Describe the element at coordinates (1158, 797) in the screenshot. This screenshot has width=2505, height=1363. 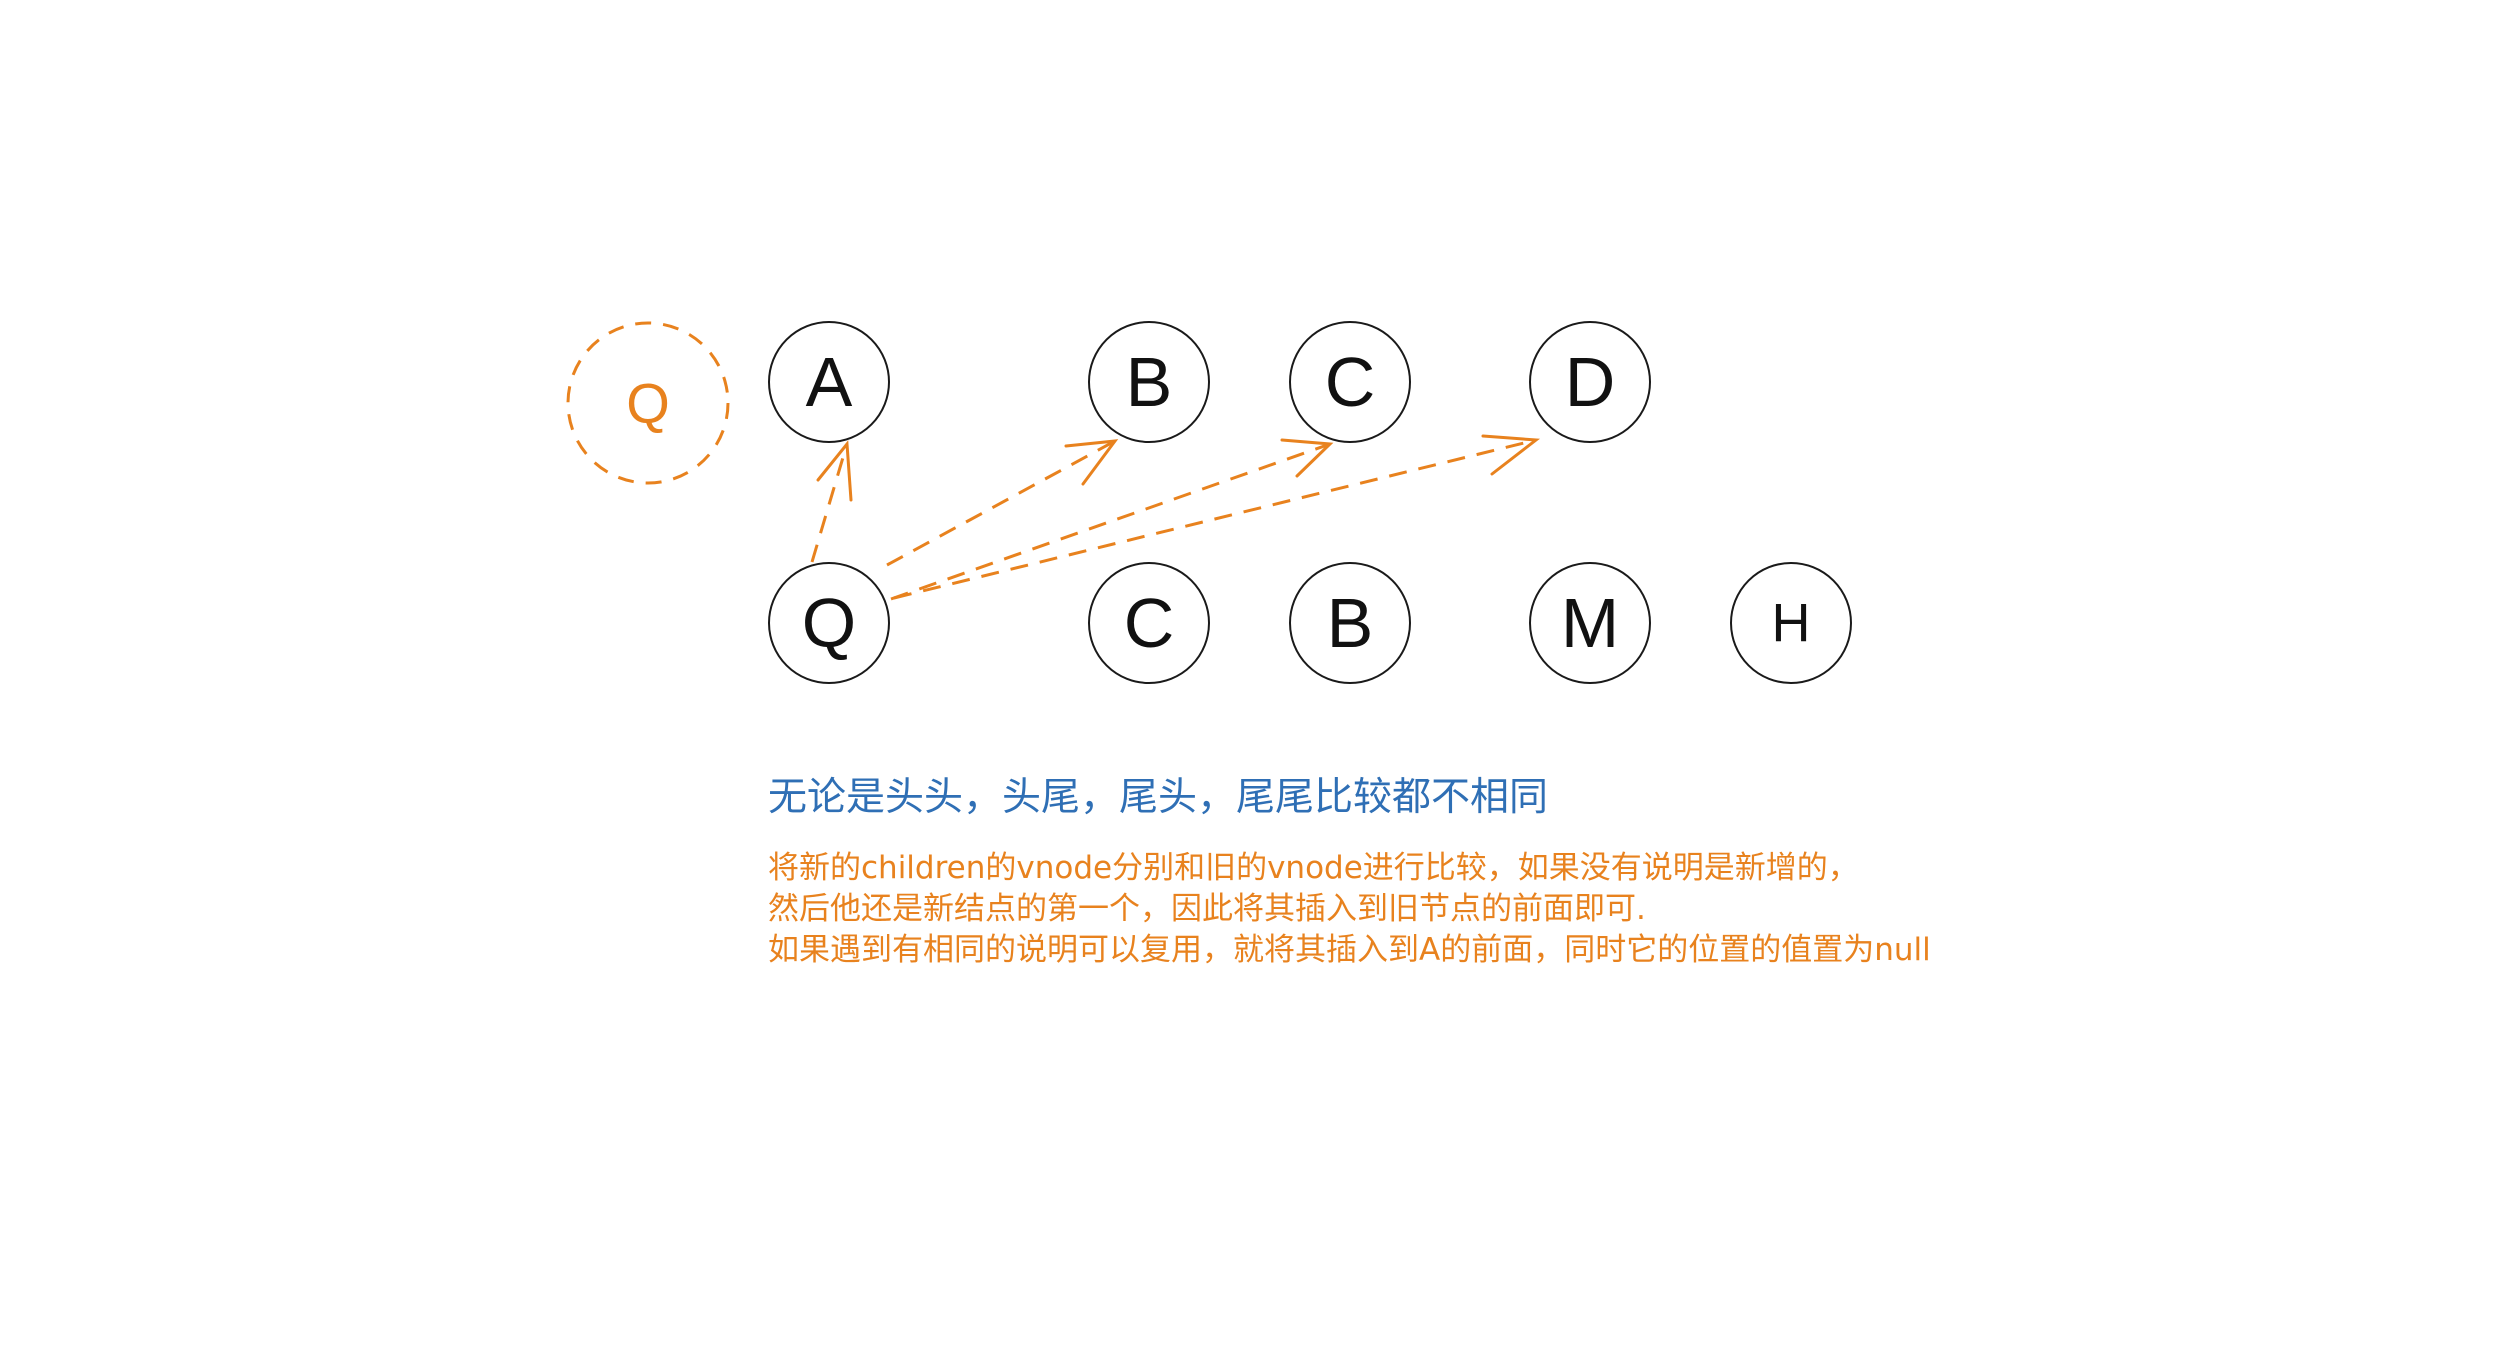
I see `diagram-heading: 无论是头头，头尾，尾头，尾尾比较都不相同` at that location.